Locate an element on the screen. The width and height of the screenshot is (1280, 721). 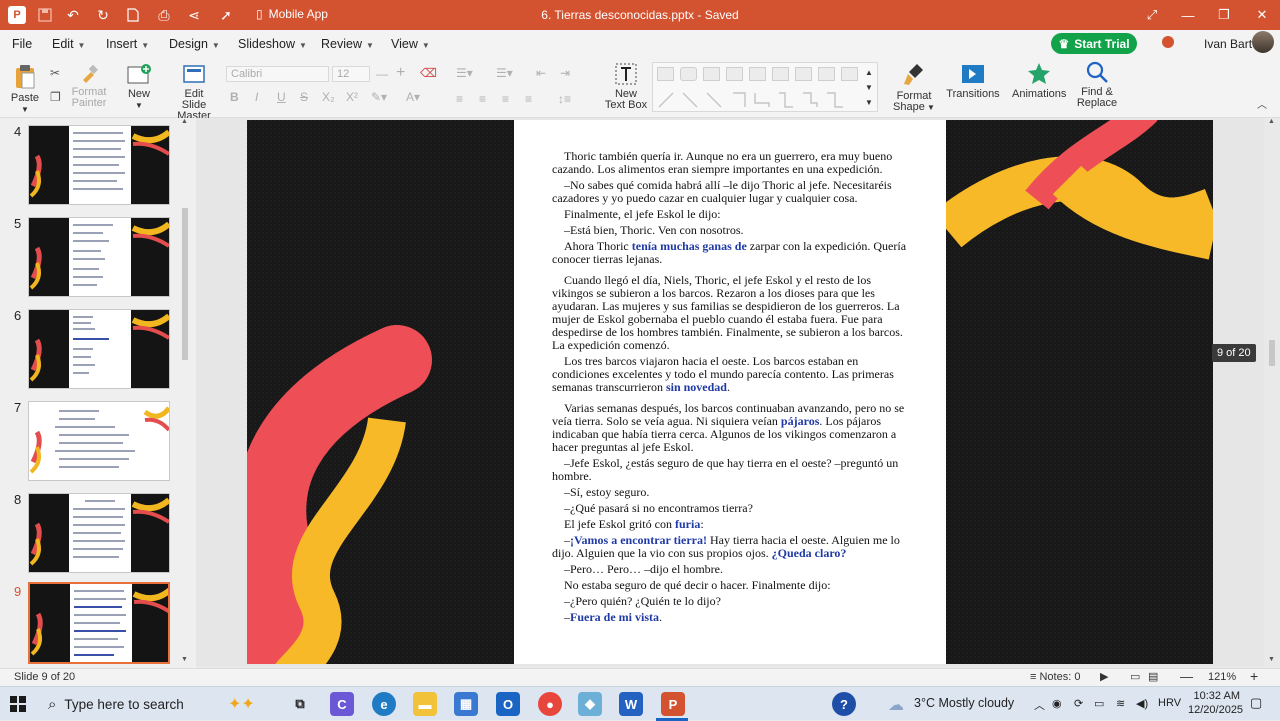
new-document-icon is located at coordinates (133, 15).